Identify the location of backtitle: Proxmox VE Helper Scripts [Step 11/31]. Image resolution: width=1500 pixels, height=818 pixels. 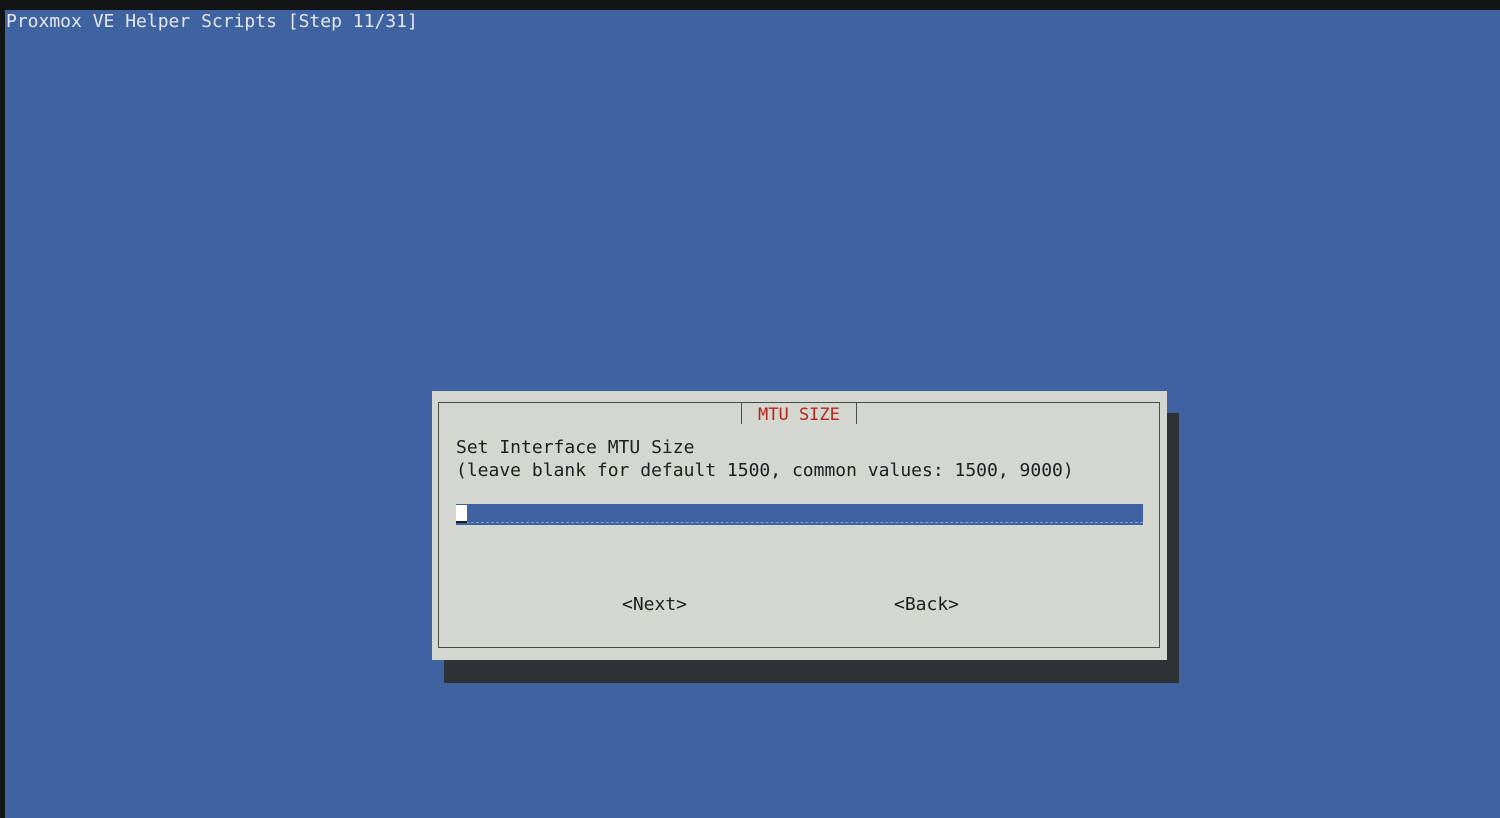
(212, 21).